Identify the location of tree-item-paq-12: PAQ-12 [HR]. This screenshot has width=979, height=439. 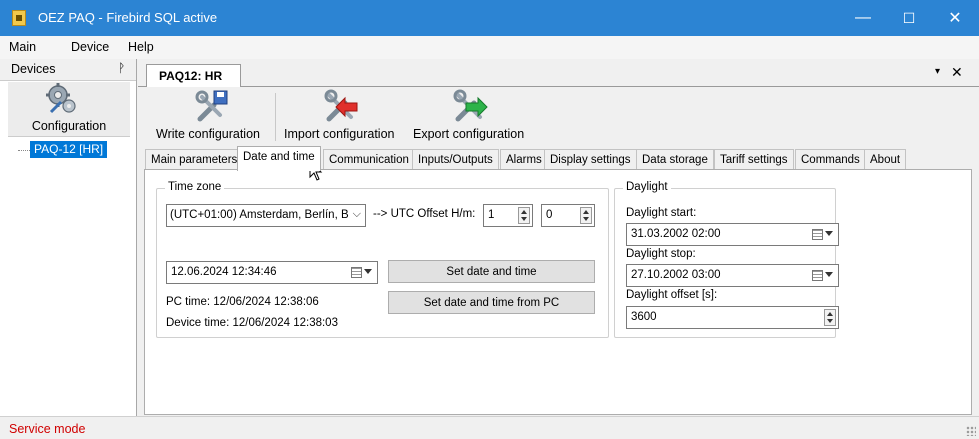
(69, 149).